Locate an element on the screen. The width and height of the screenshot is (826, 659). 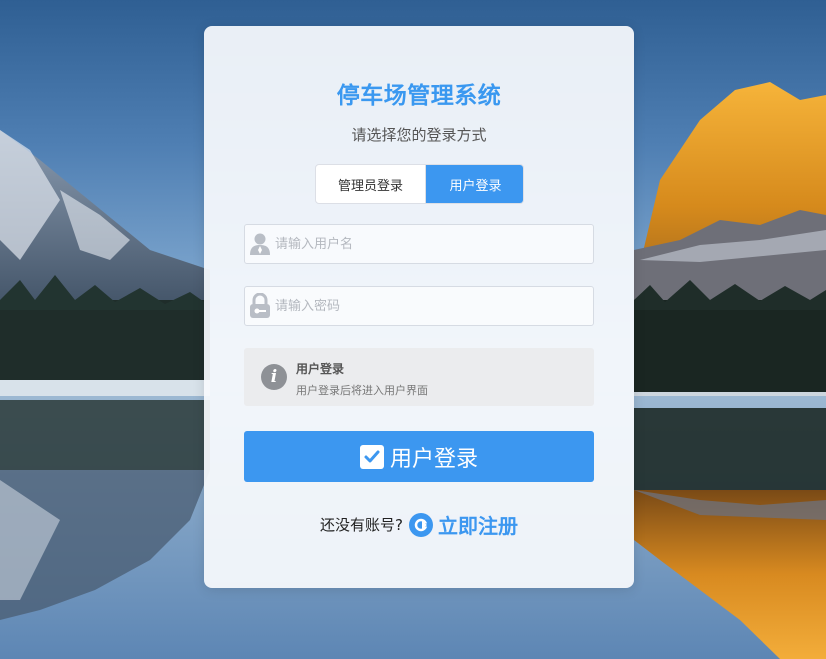
login-info-box: i 用户登录 用户登录后将进入用户界面 is located at coordinates (419, 377).